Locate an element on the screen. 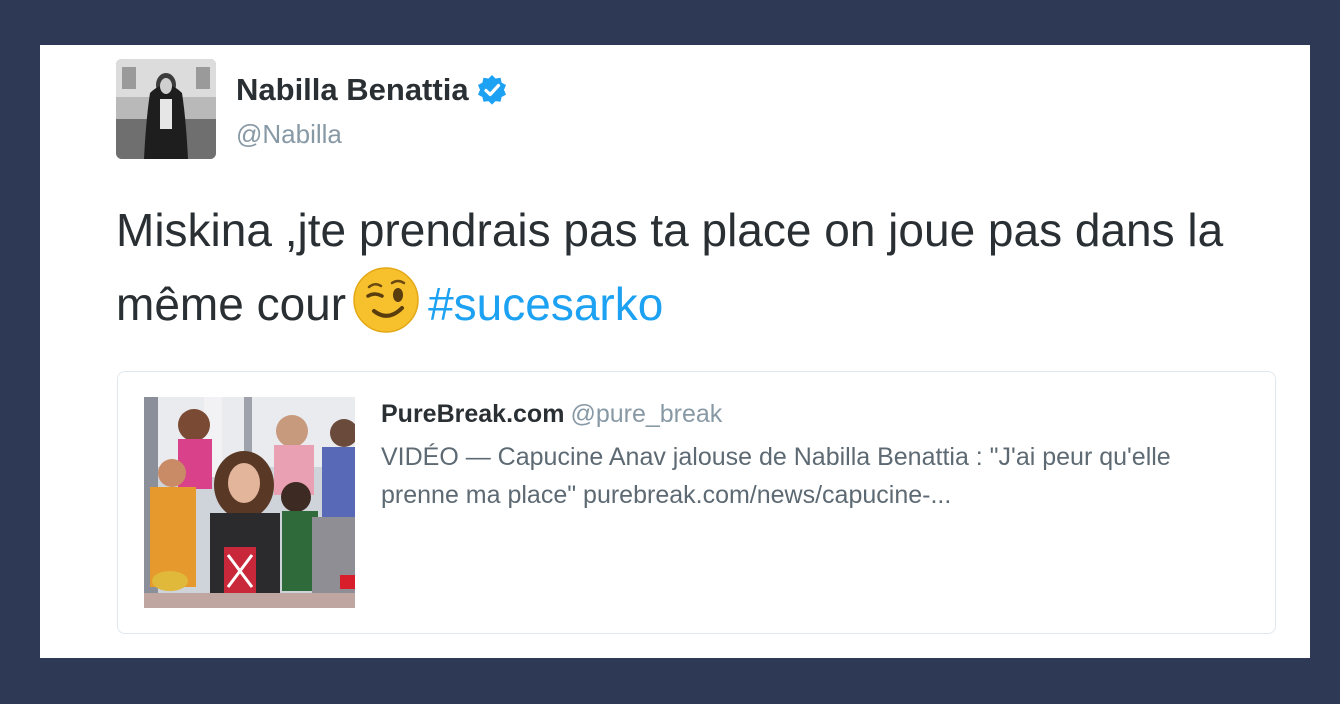  winking-face-emoji-icon is located at coordinates (386, 300).